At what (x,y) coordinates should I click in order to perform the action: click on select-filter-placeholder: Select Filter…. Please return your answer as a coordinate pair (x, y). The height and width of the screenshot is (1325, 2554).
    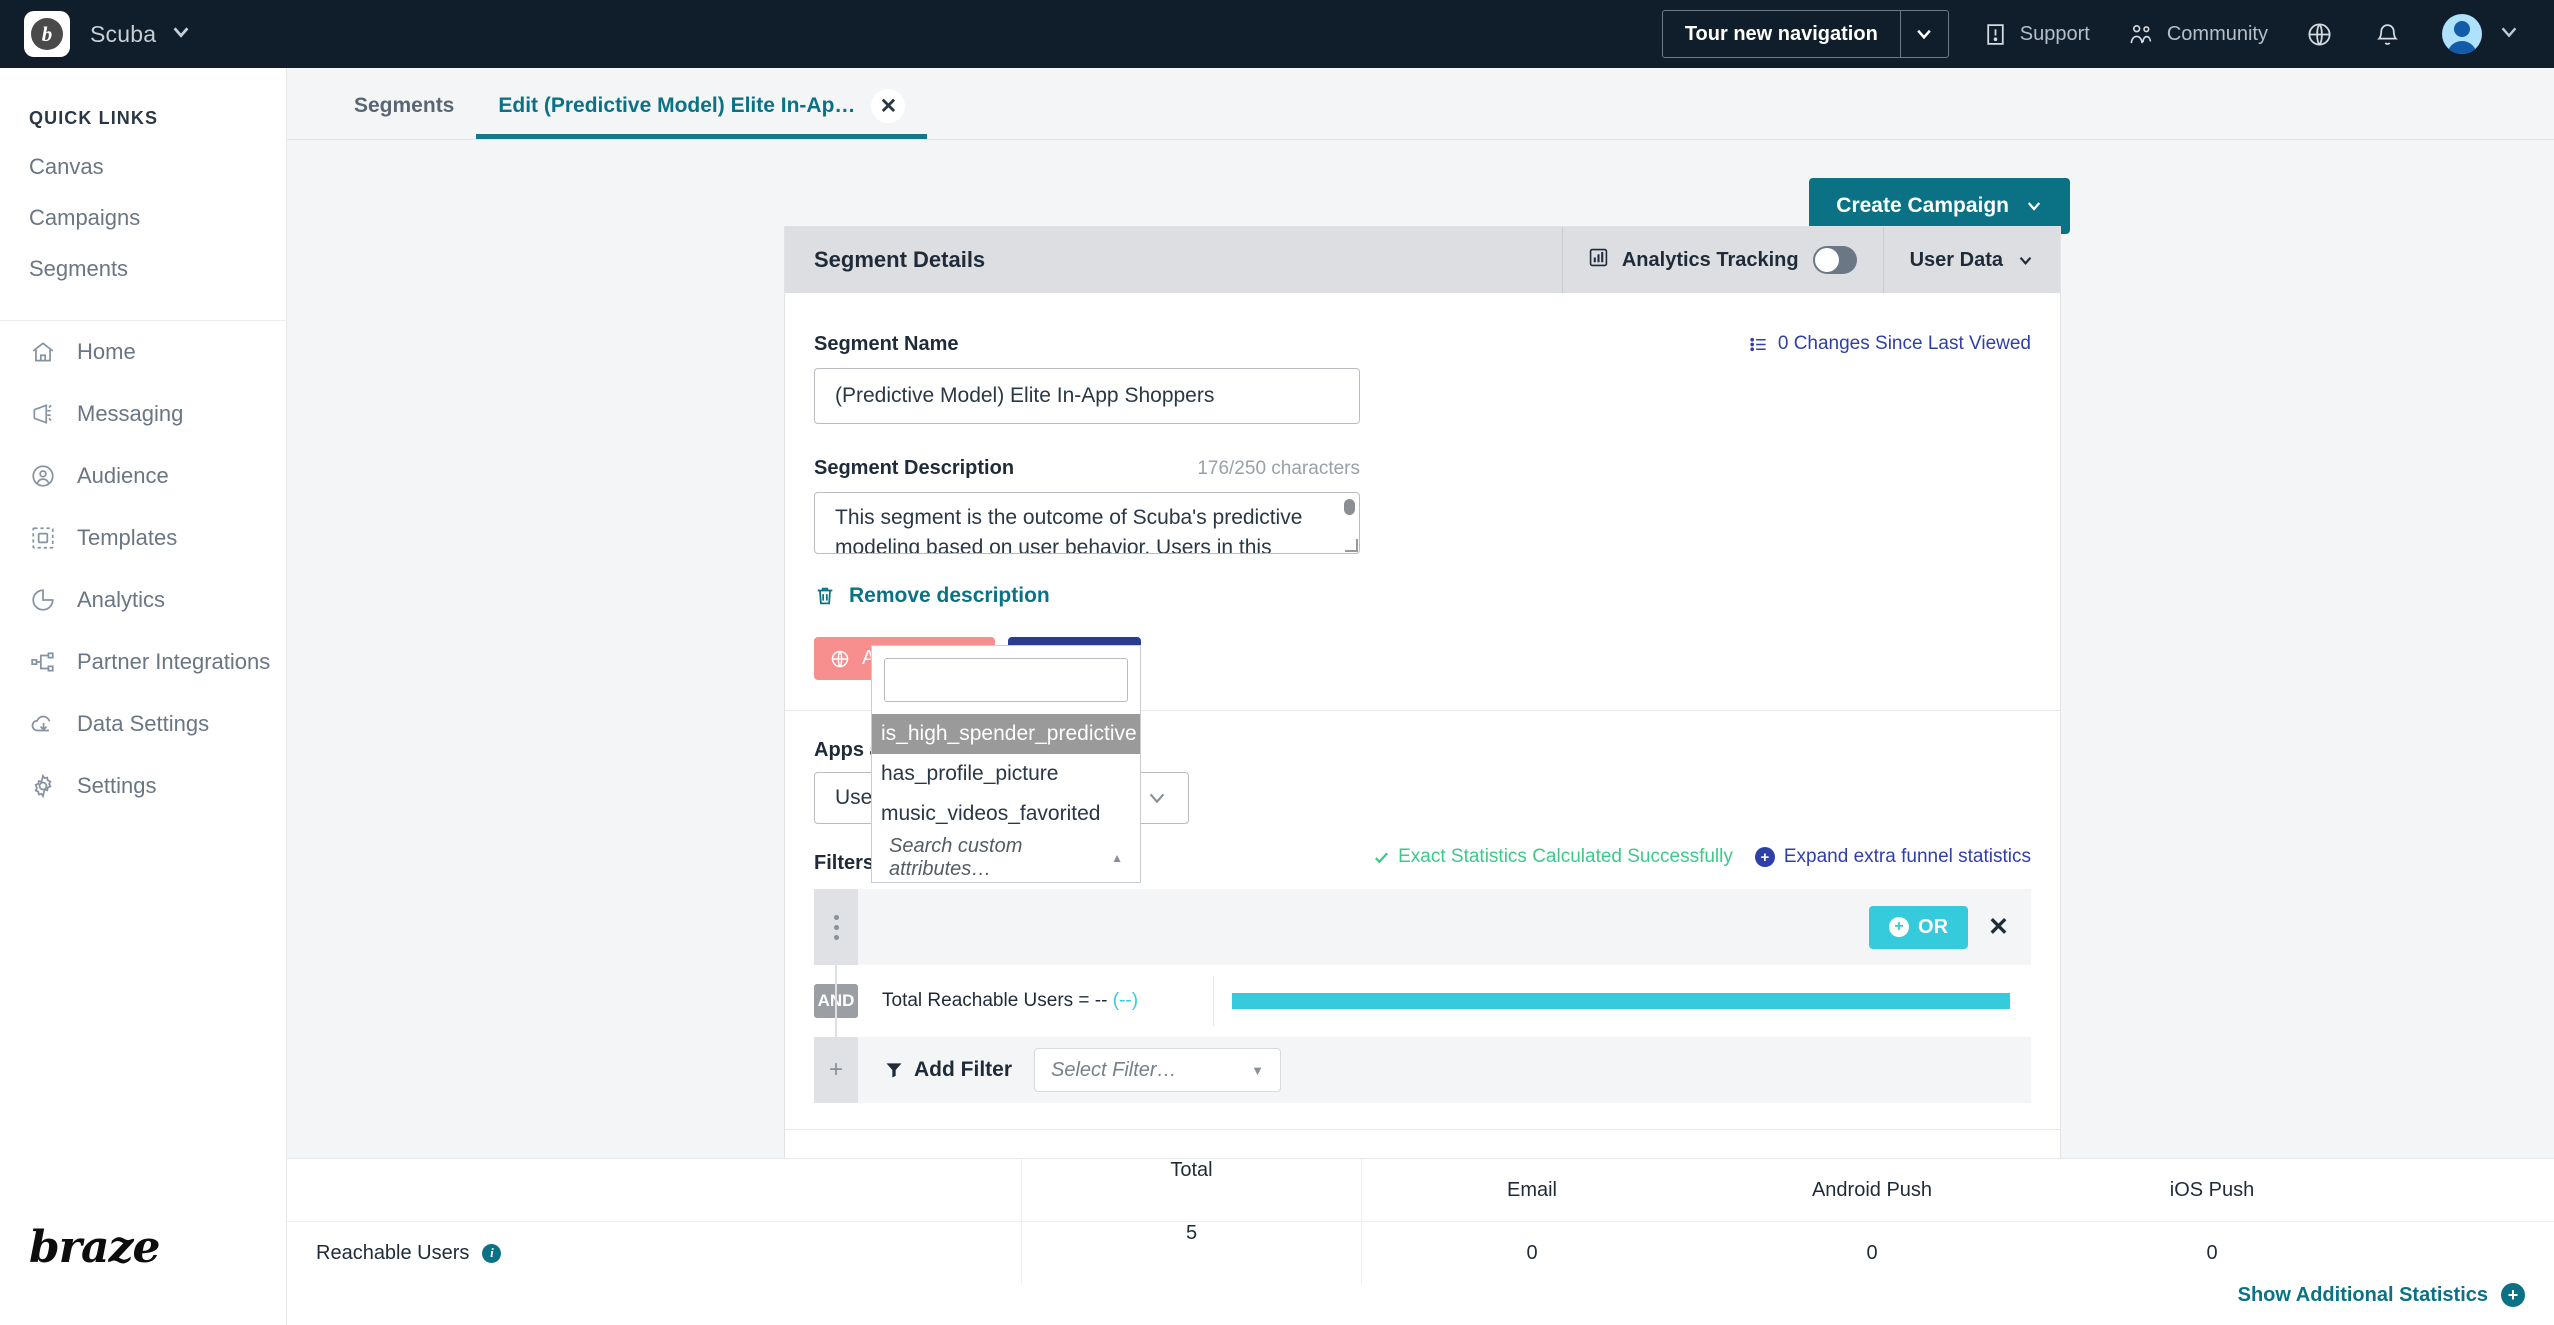
    Looking at the image, I should click on (1114, 1069).